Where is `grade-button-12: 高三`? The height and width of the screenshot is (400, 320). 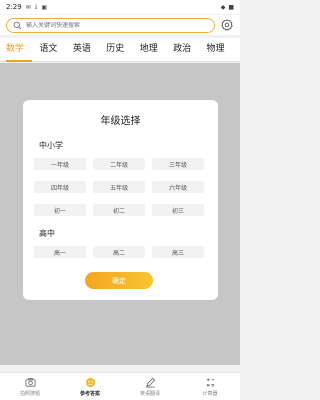 grade-button-12: 高三 is located at coordinates (178, 252).